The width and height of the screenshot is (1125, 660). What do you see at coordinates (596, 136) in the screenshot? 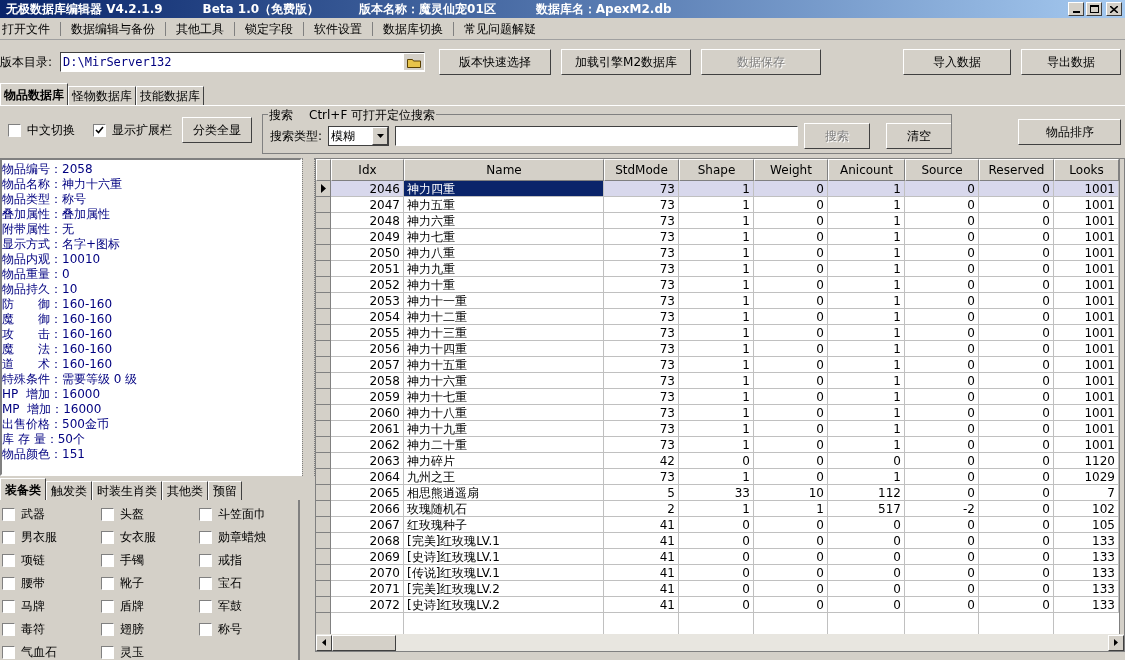
I see `search-field` at bounding box center [596, 136].